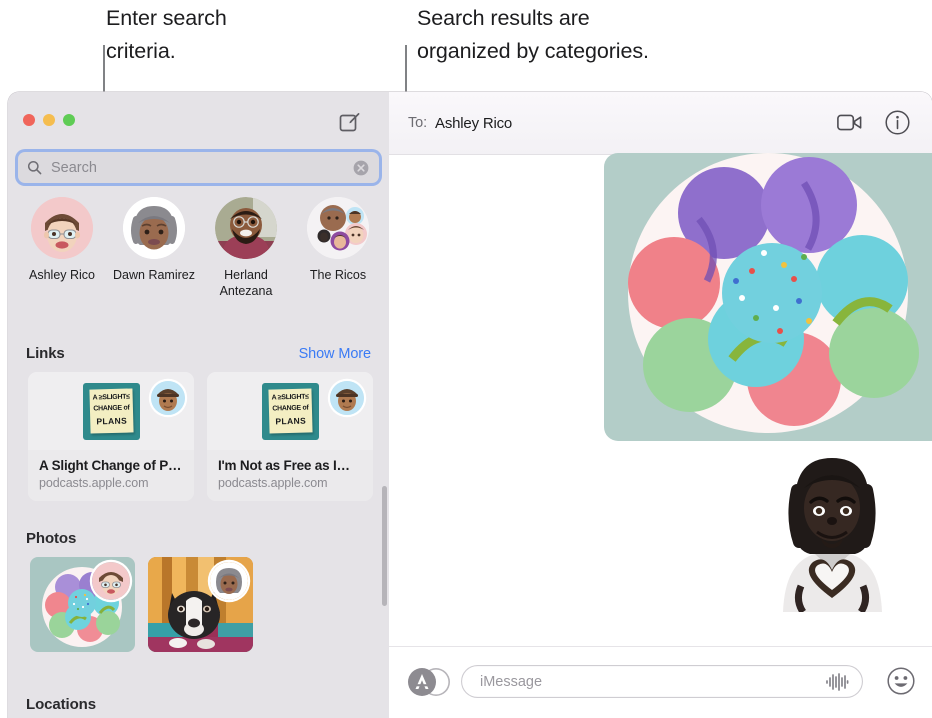 The image size is (932, 718). I want to click on contact-dawn-ramirez: Dawn Ramirez, so click(154, 248).